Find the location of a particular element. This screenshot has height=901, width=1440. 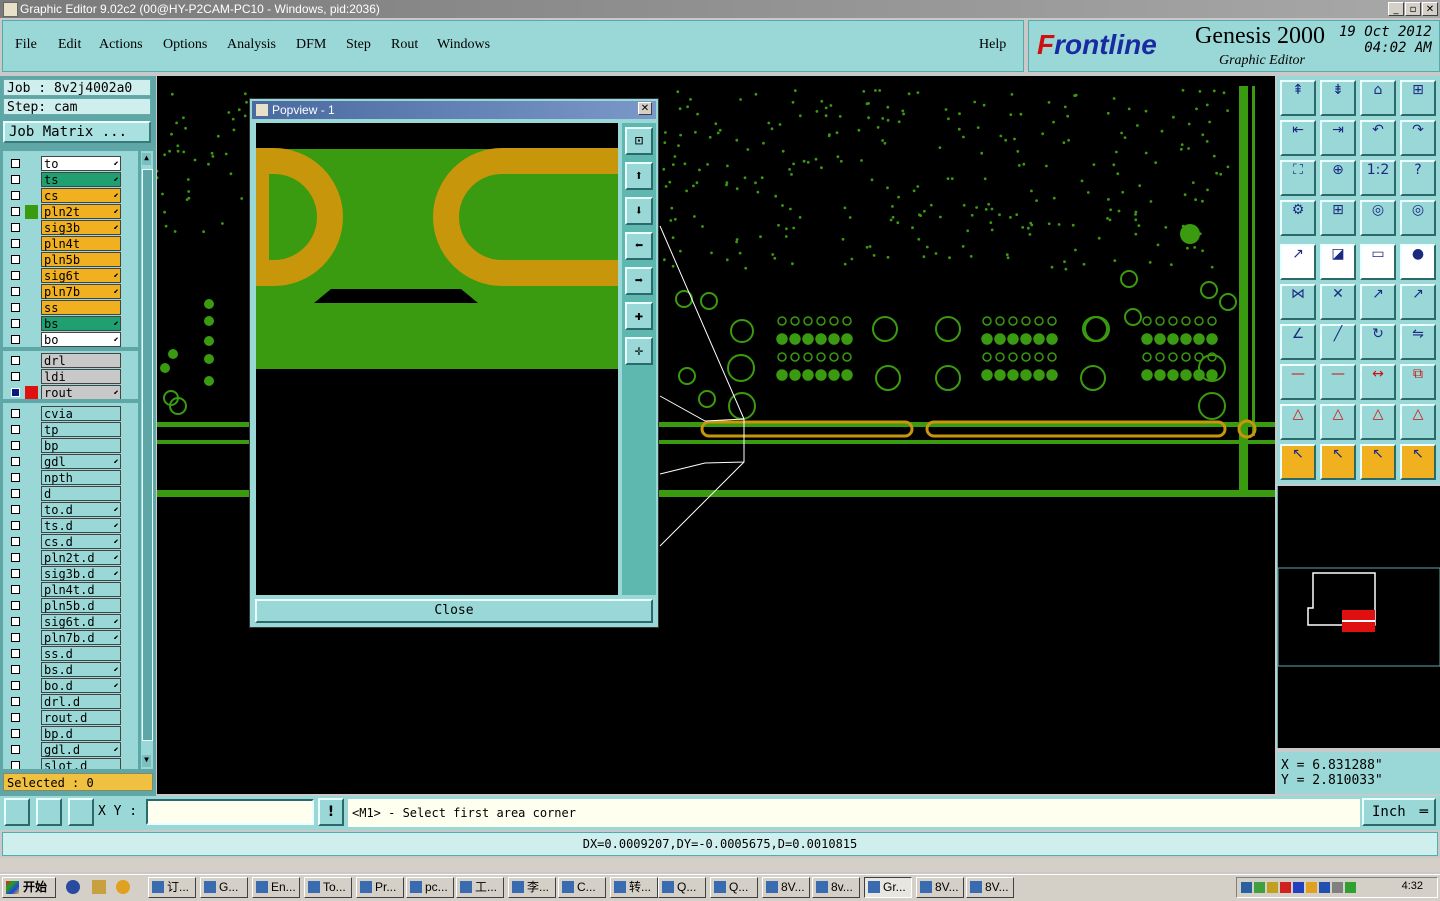

grid-icon is located at coordinates (81, 812).